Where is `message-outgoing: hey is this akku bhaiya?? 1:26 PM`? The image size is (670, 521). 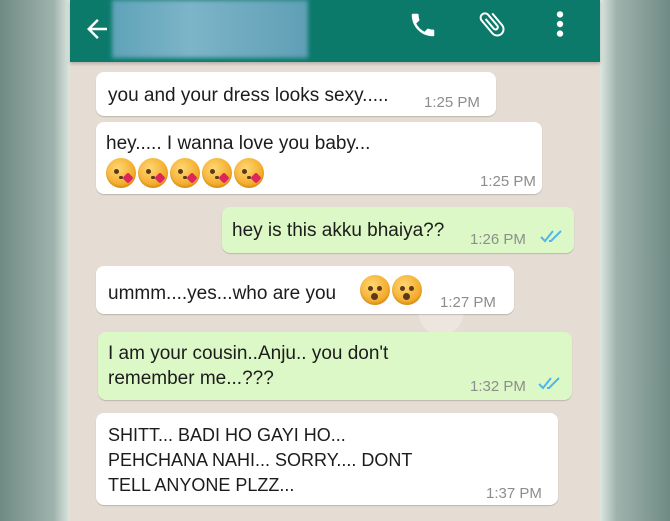 message-outgoing: hey is this akku bhaiya?? 1:26 PM is located at coordinates (398, 230).